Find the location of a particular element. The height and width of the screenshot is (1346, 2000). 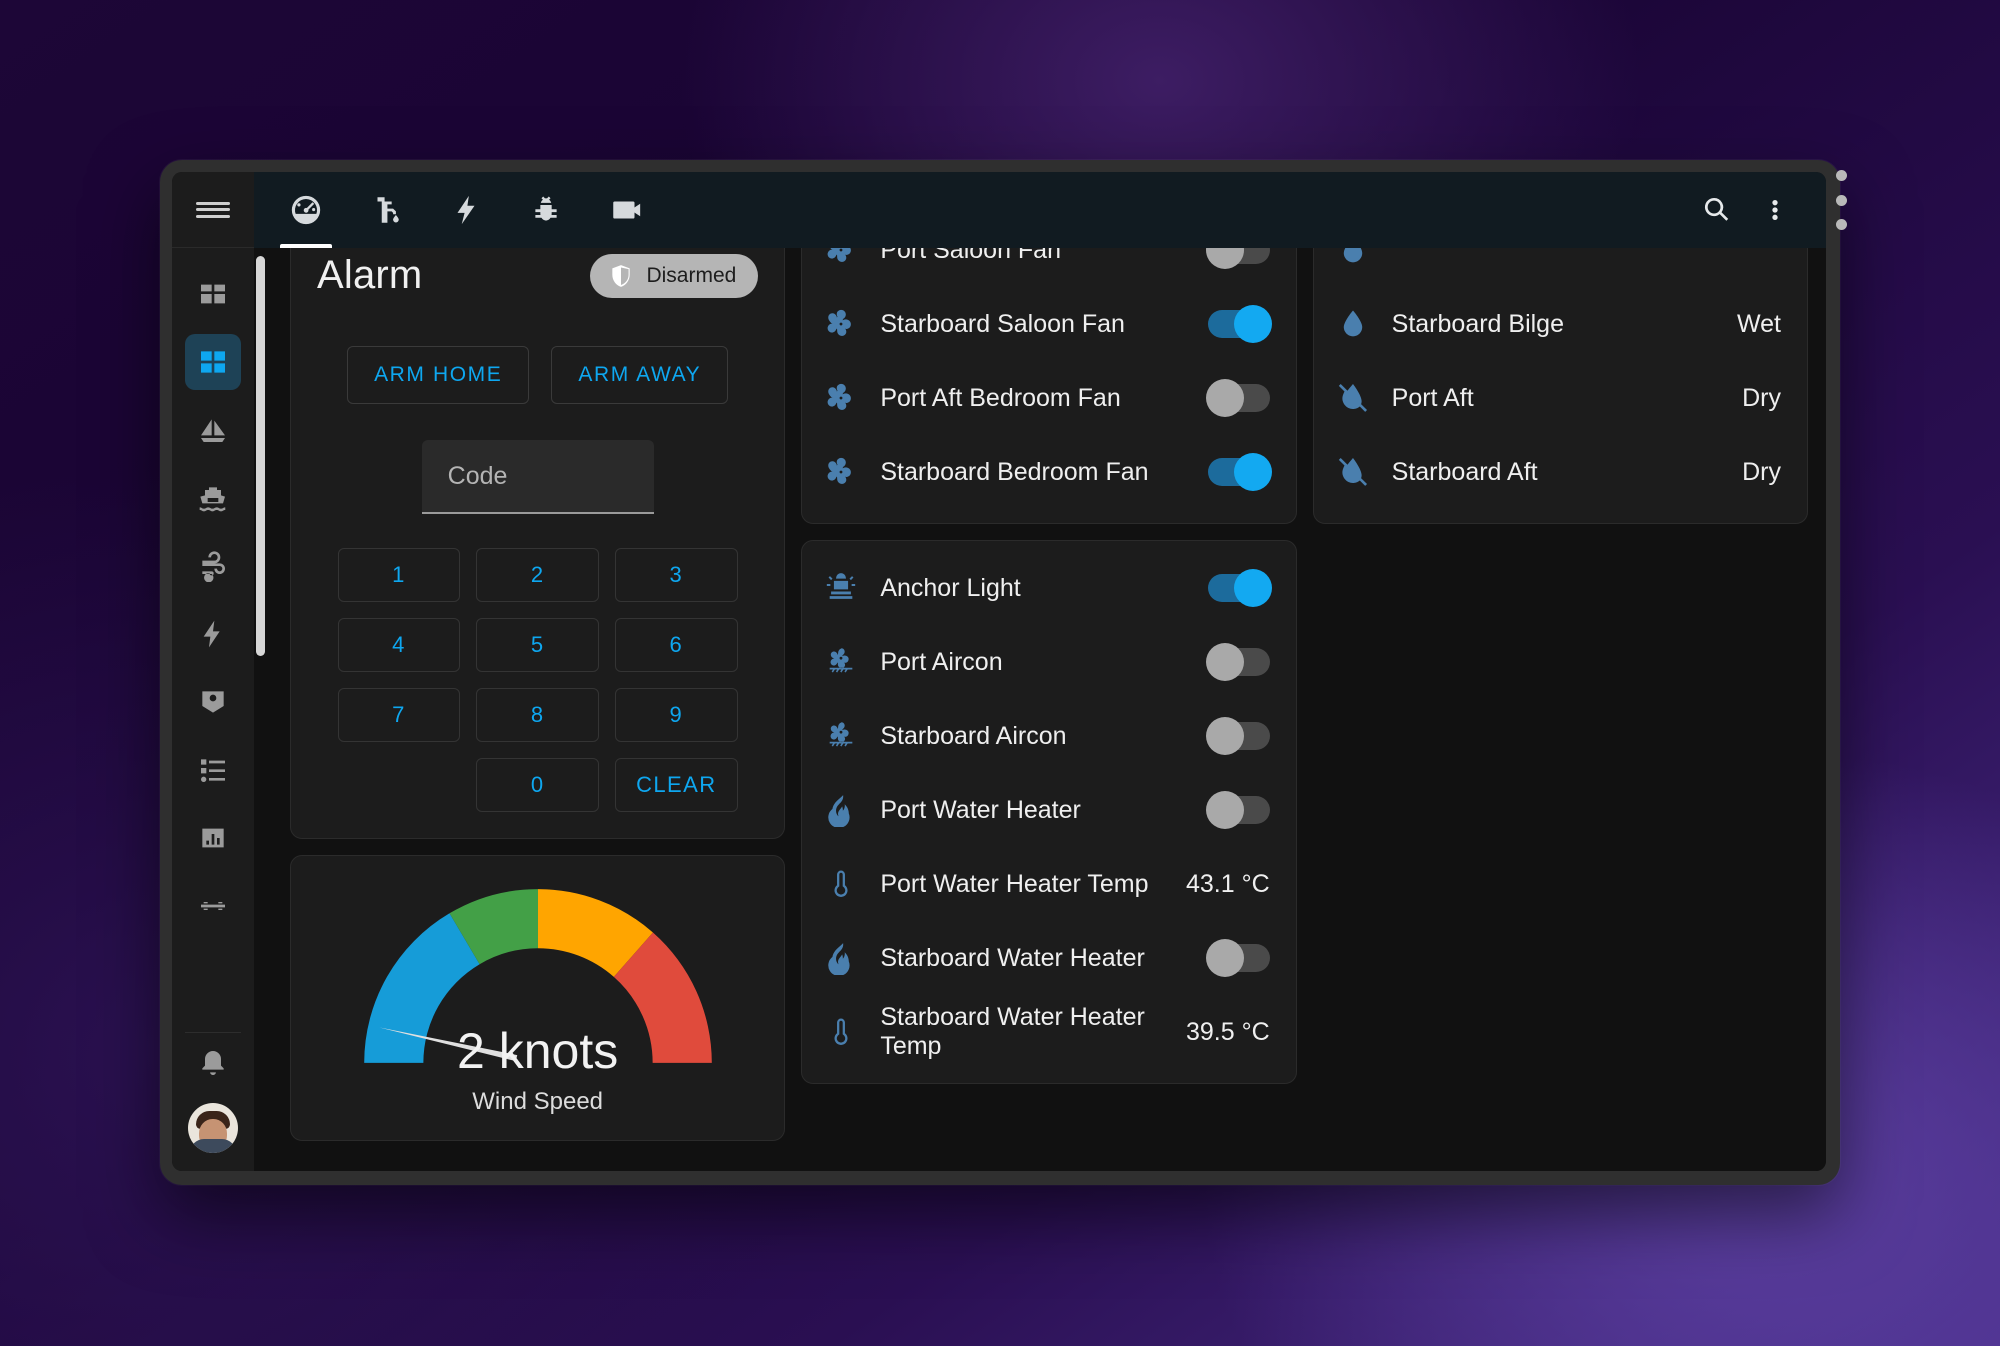

user-avatar is located at coordinates (213, 1128).